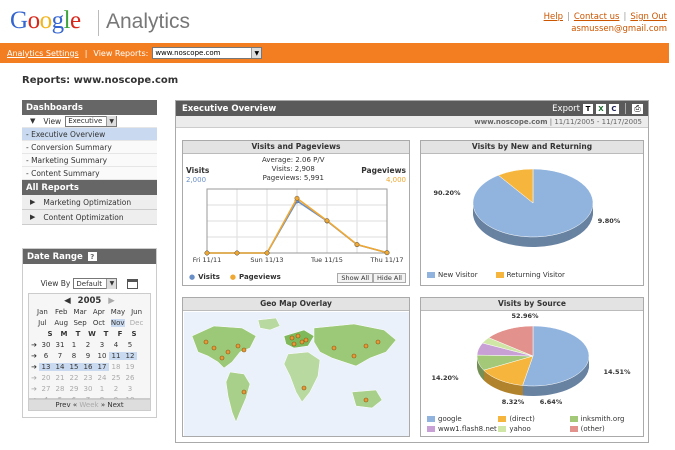  I want to click on analytics-settings-link: Analytics Settings, so click(43, 53).